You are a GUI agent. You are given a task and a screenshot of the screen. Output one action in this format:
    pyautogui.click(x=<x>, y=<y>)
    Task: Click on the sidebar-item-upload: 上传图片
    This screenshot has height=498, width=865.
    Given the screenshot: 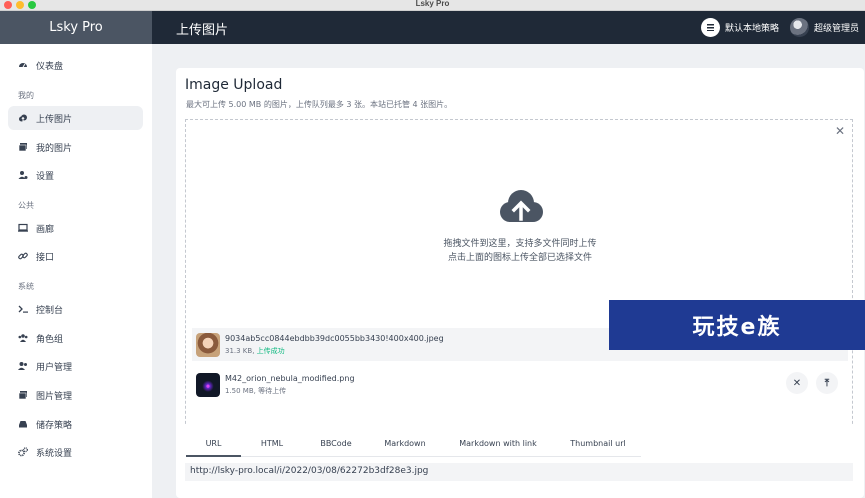 What is the action you would take?
    pyautogui.click(x=75, y=118)
    